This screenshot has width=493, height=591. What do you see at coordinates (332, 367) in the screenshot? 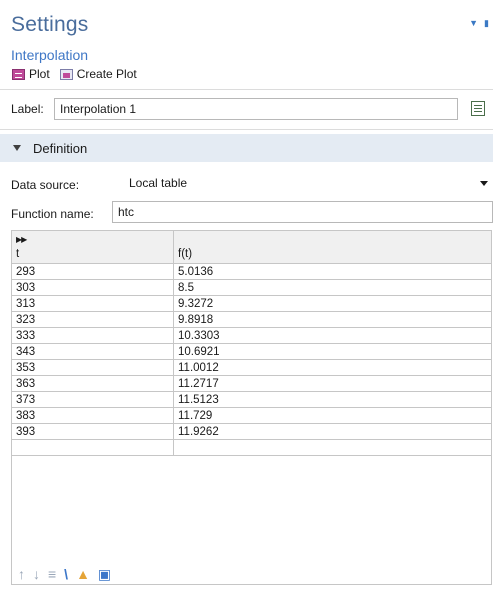
I see `cell-ft: 11.0012` at bounding box center [332, 367].